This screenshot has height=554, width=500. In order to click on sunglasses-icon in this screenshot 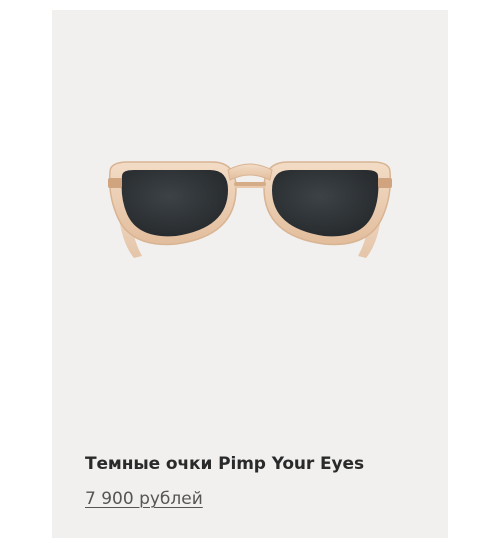, I will do `click(250, 209)`.